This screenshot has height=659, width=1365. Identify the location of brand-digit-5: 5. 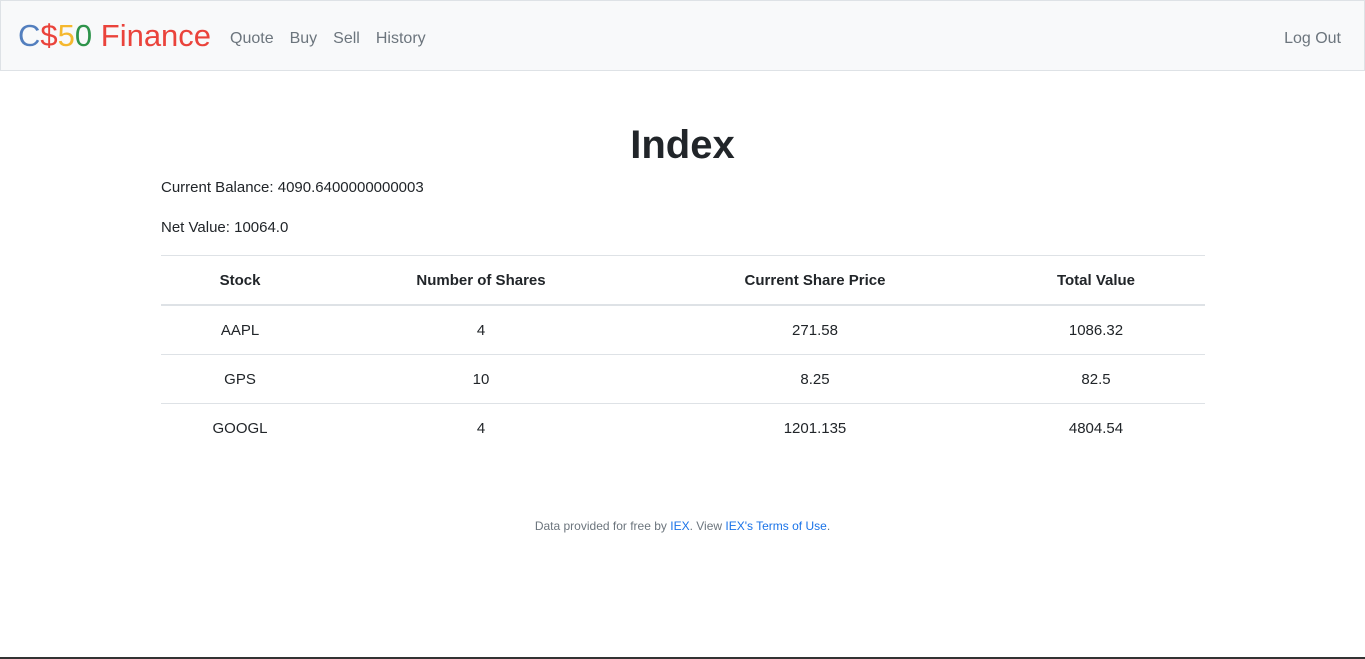
(66, 35).